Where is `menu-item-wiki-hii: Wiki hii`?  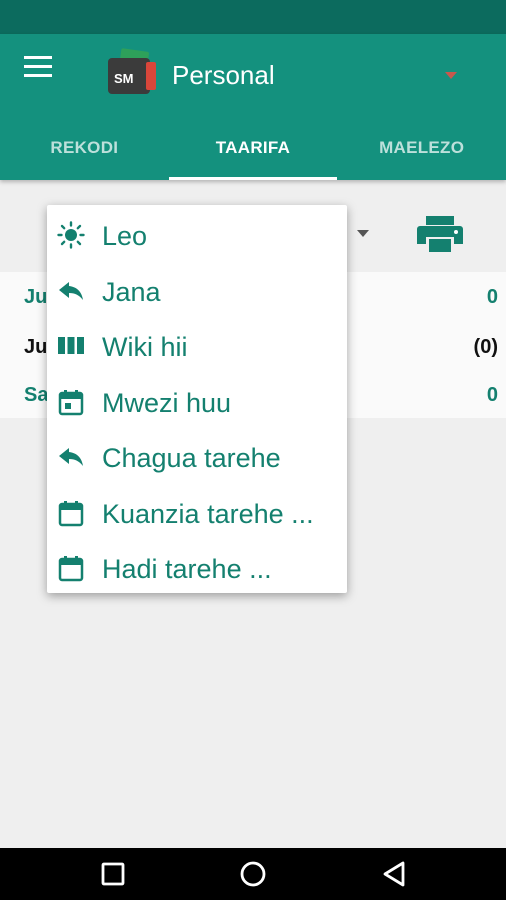 menu-item-wiki-hii: Wiki hii is located at coordinates (197, 348).